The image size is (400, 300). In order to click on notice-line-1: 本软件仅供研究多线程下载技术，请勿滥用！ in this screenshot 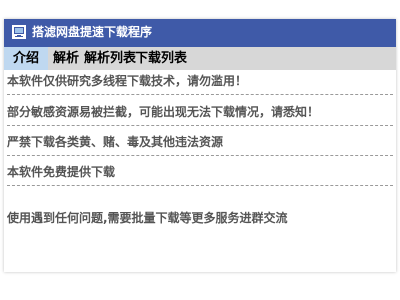, I will do `click(127, 81)`.